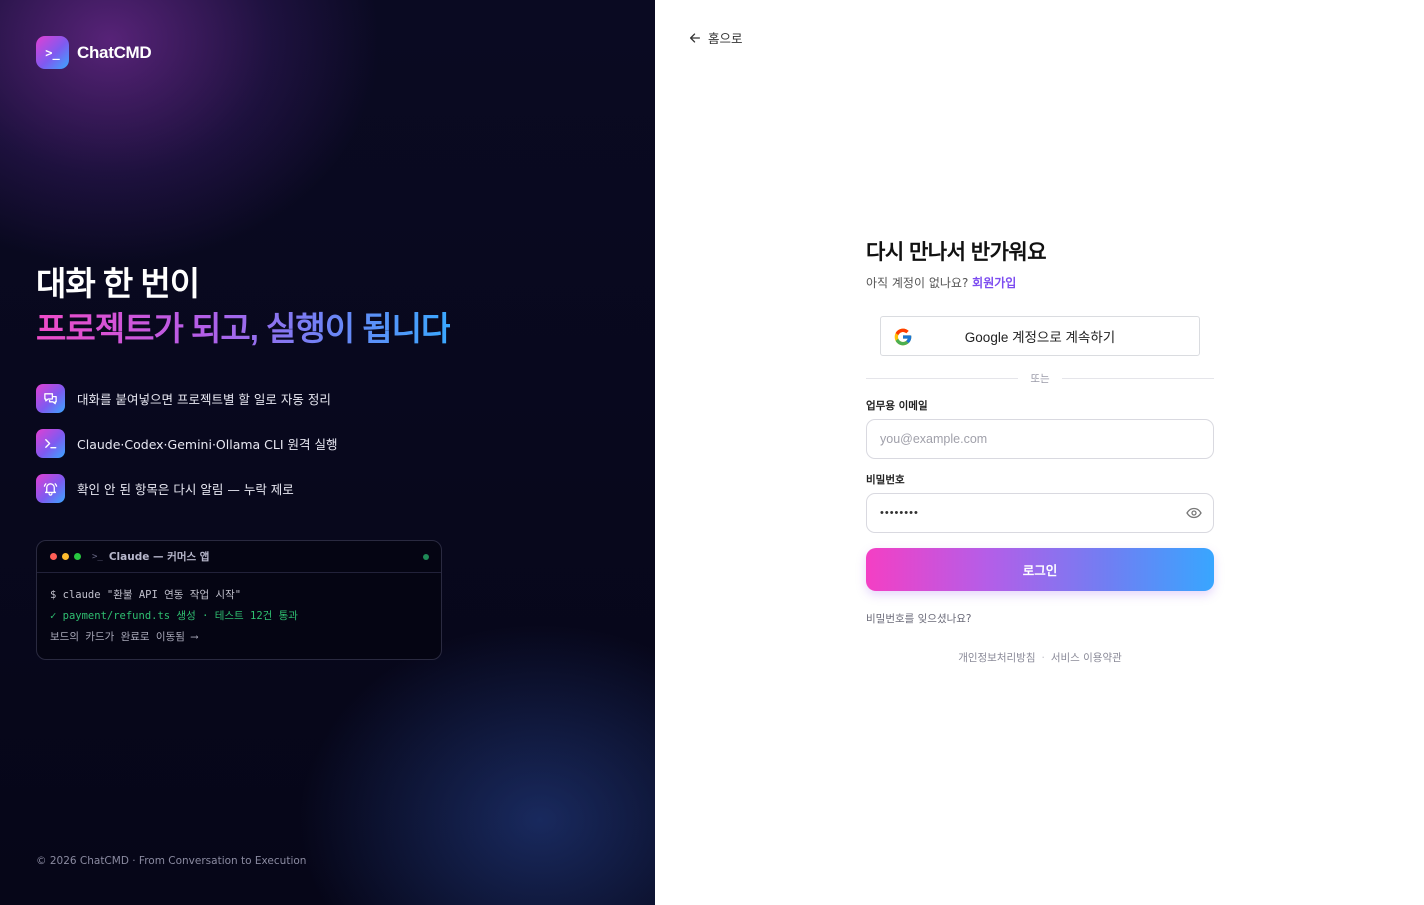 This screenshot has width=1424, height=905. Describe the element at coordinates (114, 52) in the screenshot. I see `brand-name: ChatCMD` at that location.